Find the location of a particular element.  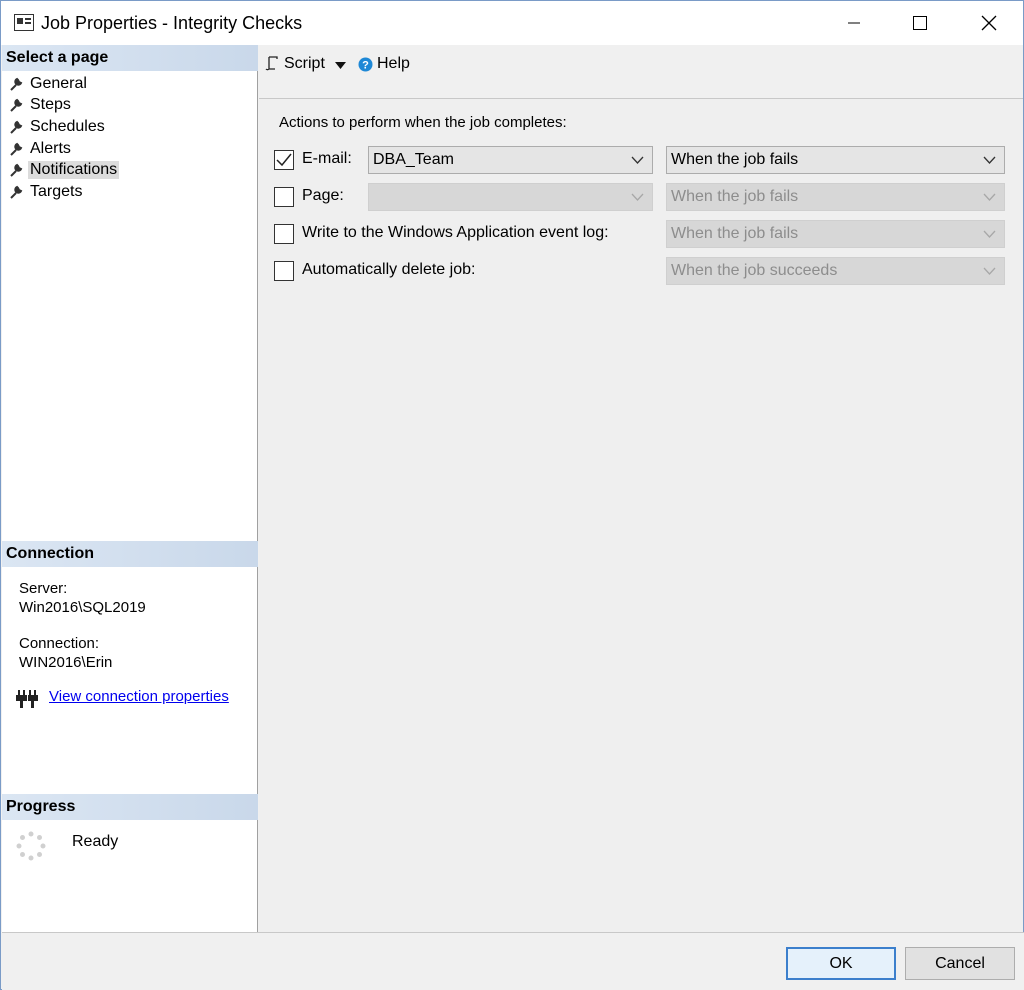

connection-value: WIN2016\Erin is located at coordinates (66, 662).